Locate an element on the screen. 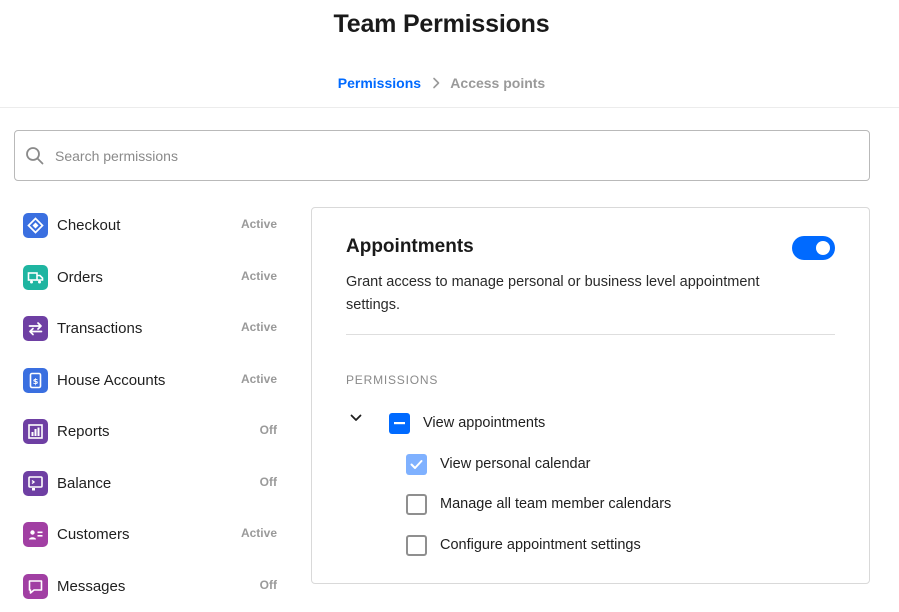 This screenshot has width=899, height=612. chevron-right-icon is located at coordinates (436, 84).